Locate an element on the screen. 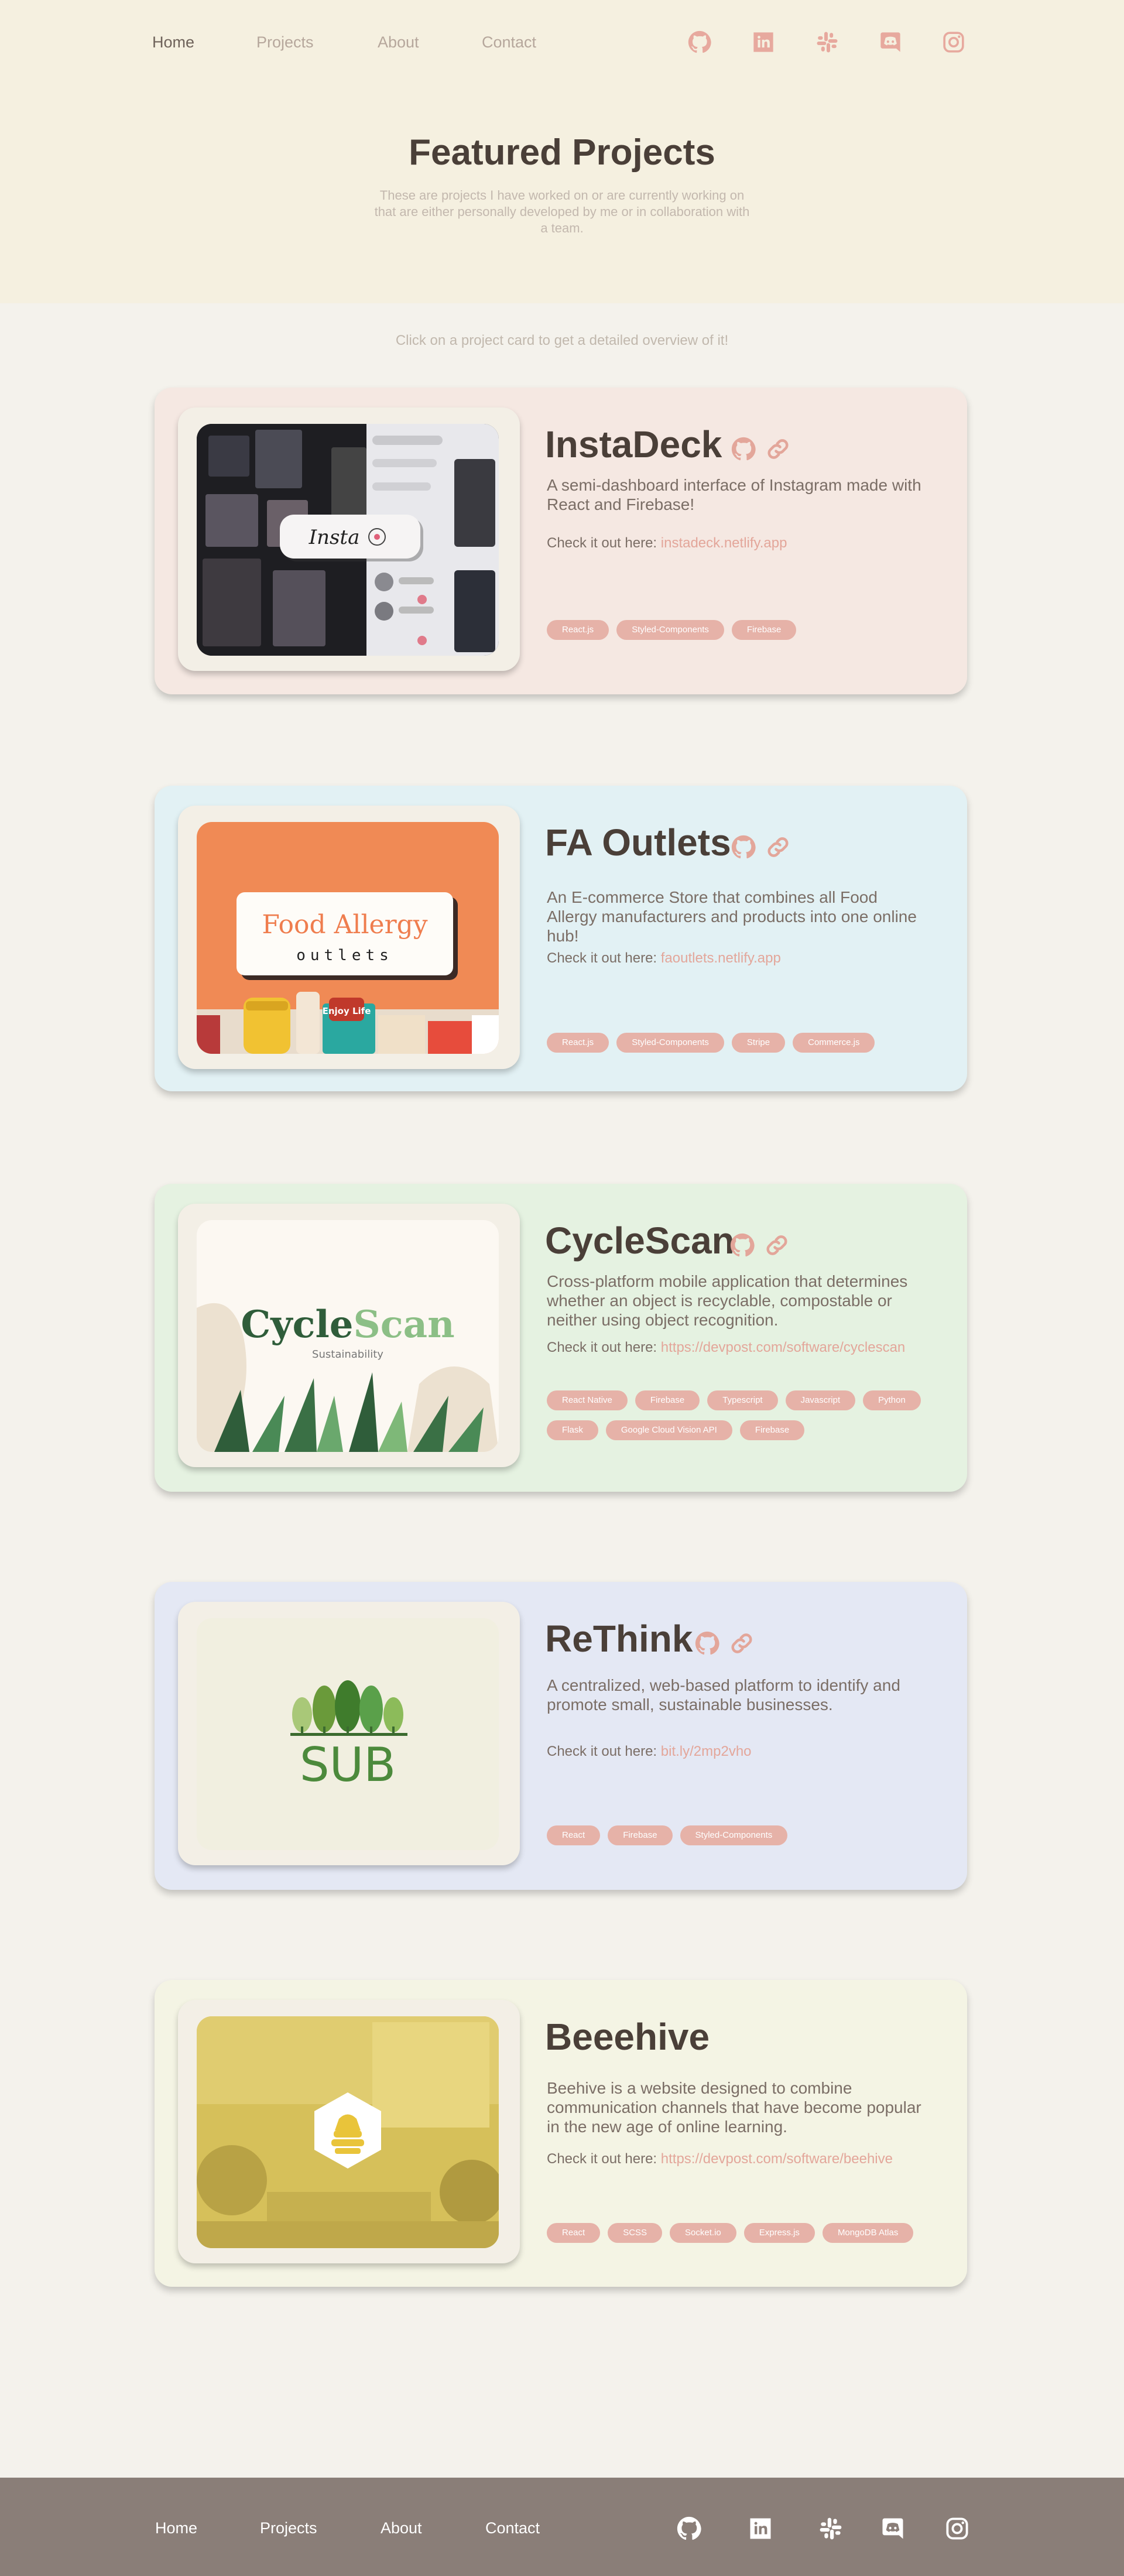 This screenshot has width=1124, height=2576. tech-tag: Flask is located at coordinates (573, 1430).